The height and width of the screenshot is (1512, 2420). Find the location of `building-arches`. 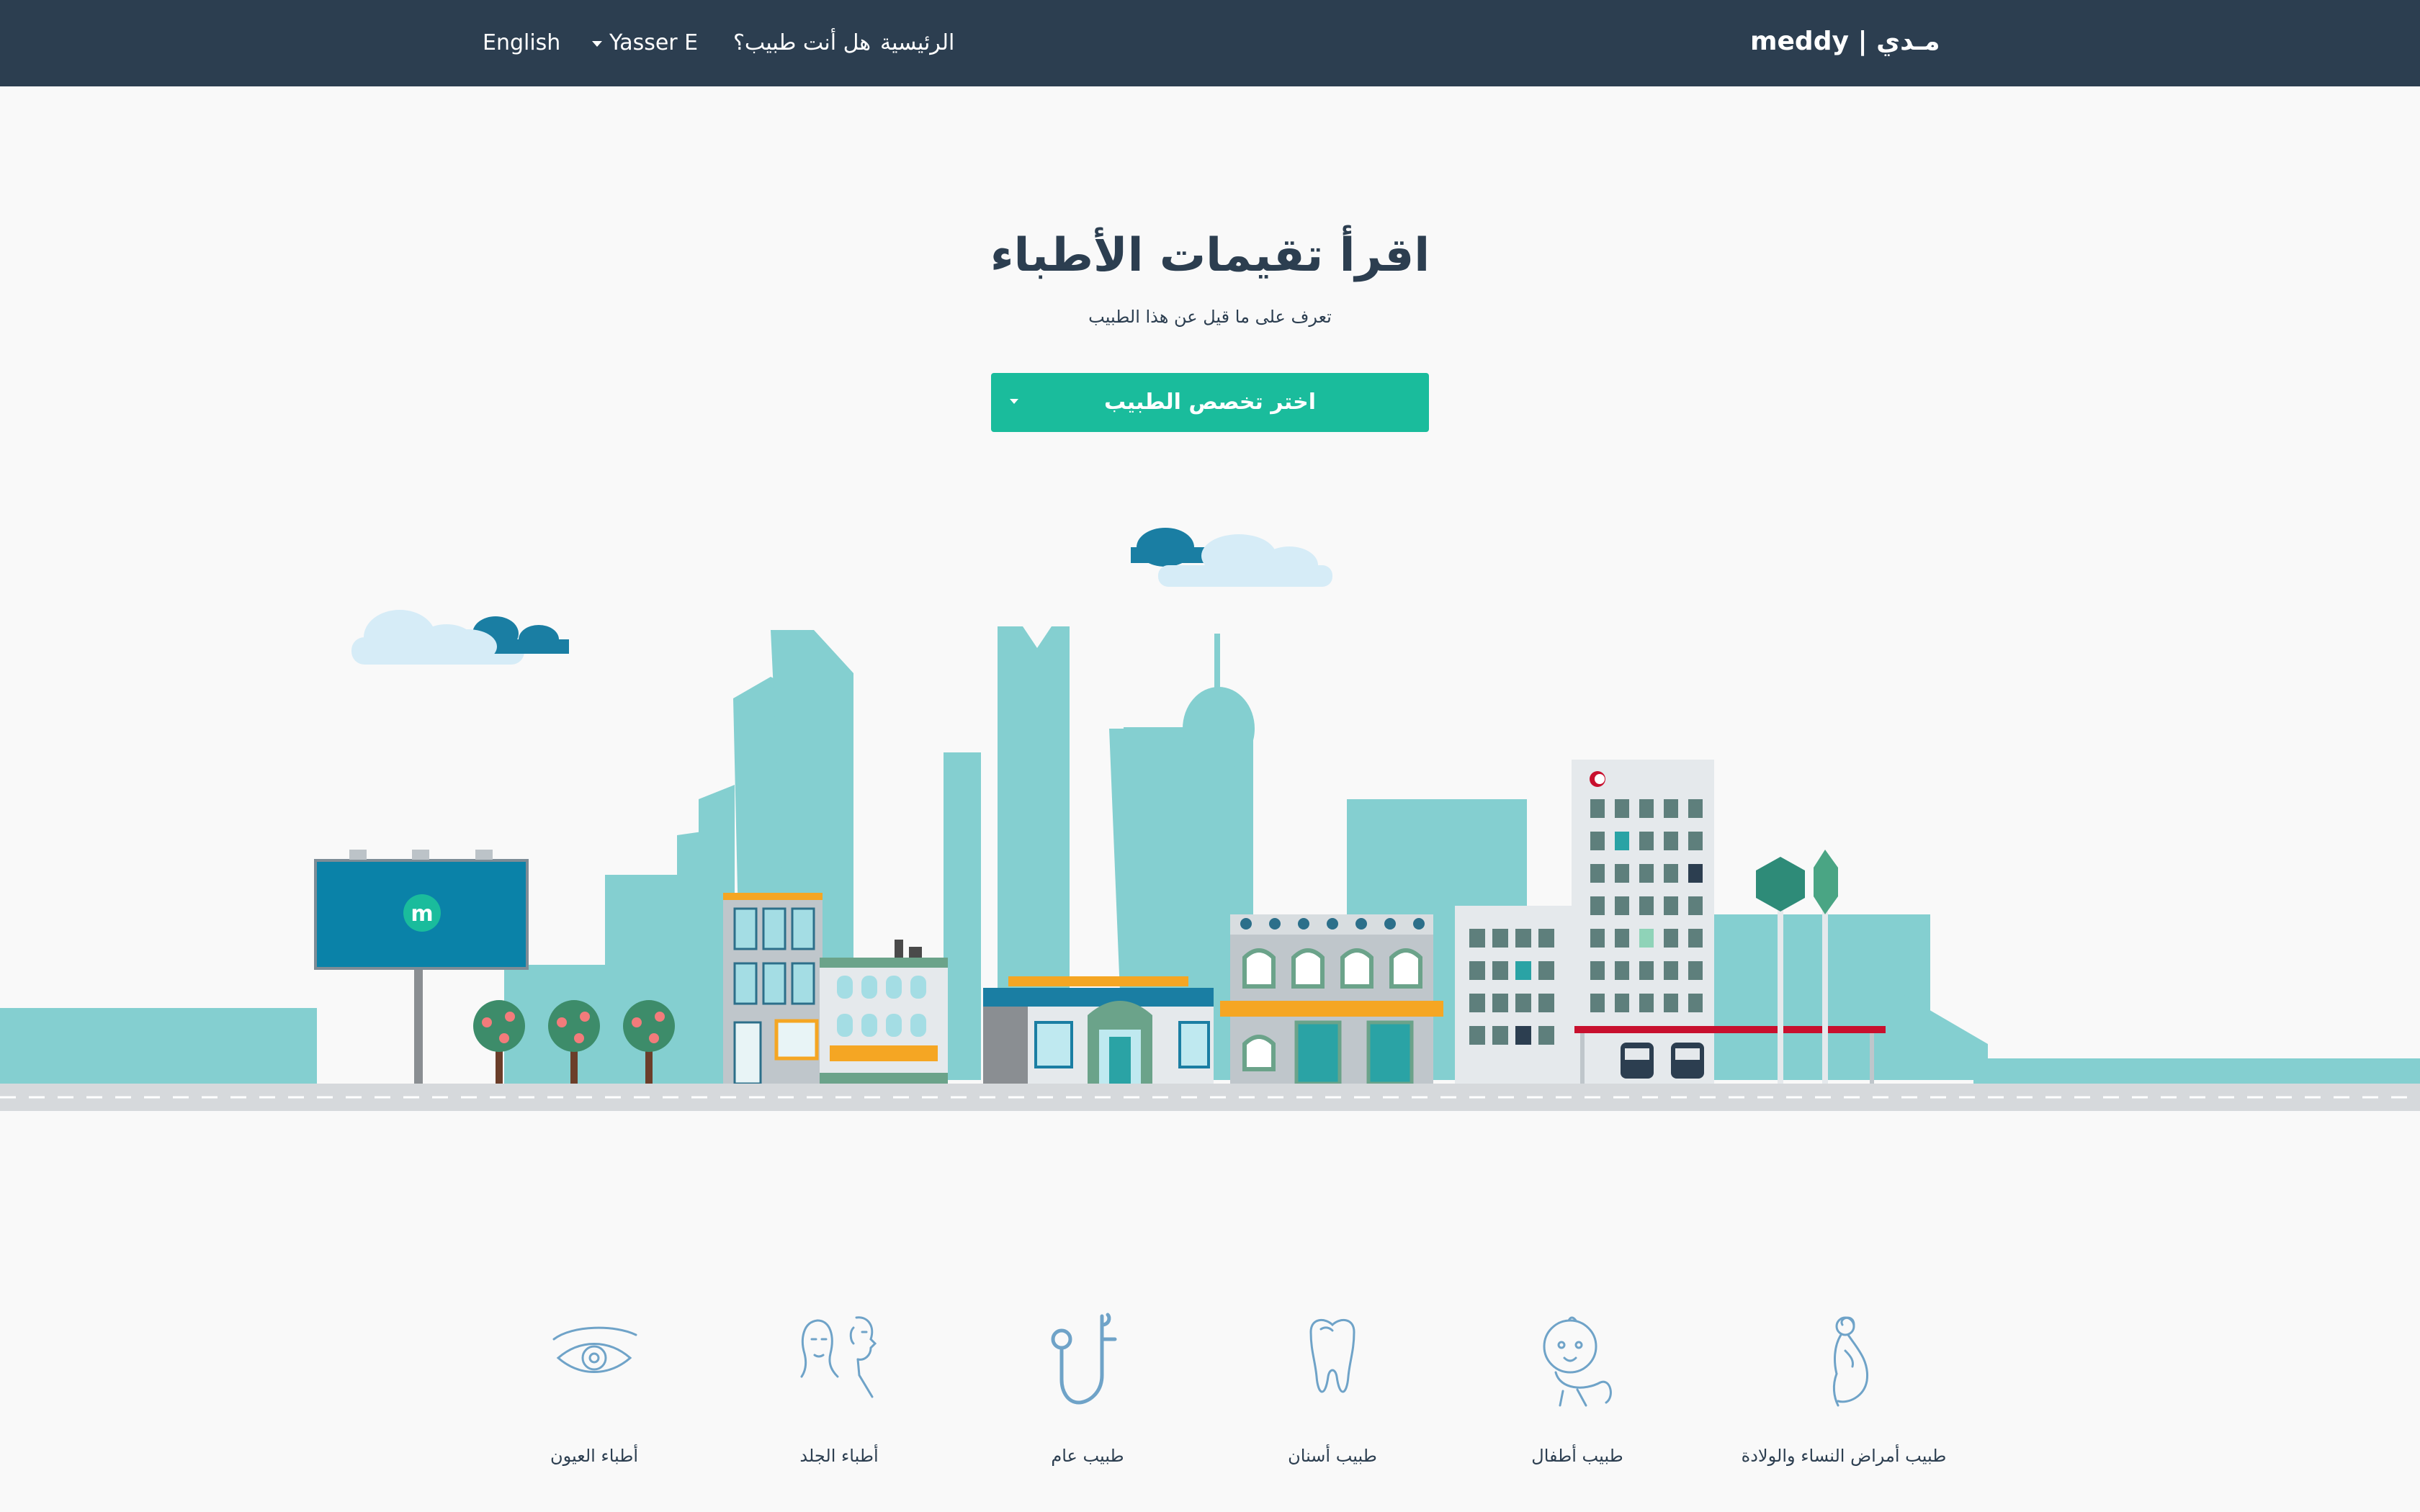

building-arches is located at coordinates (1331, 1000).